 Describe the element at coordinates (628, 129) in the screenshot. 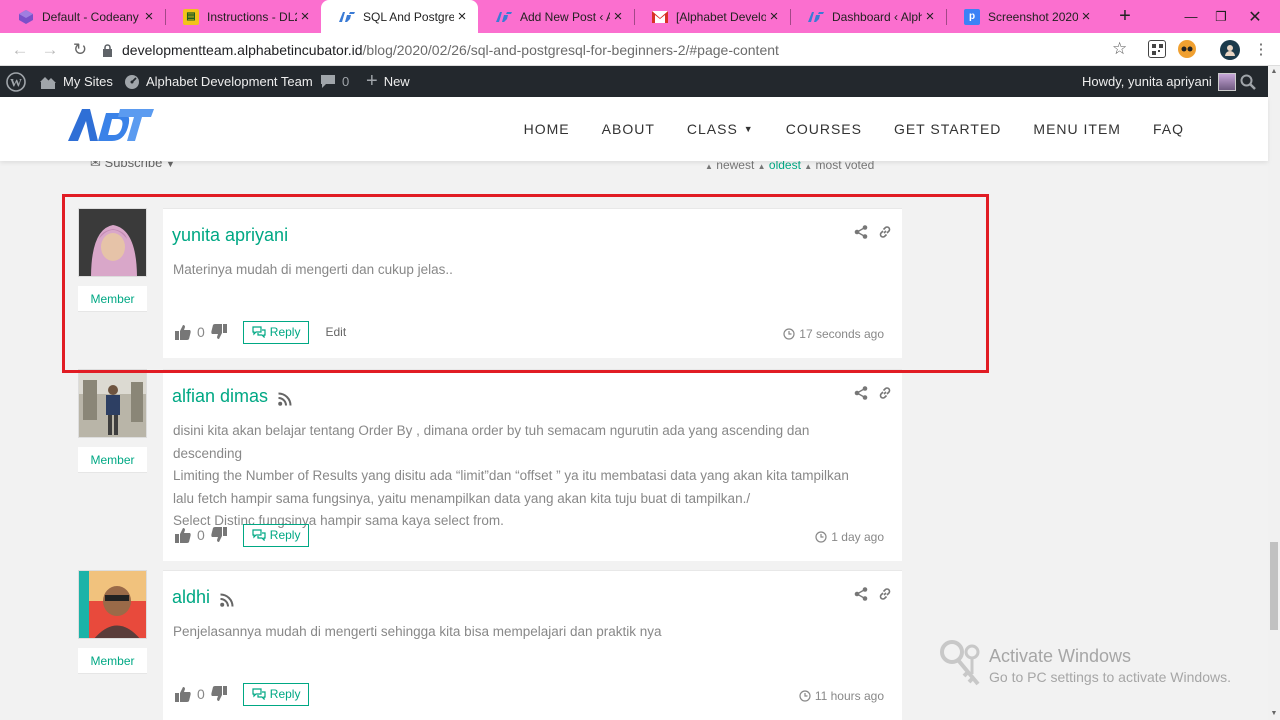

I see `nav-about: ABOUT` at that location.